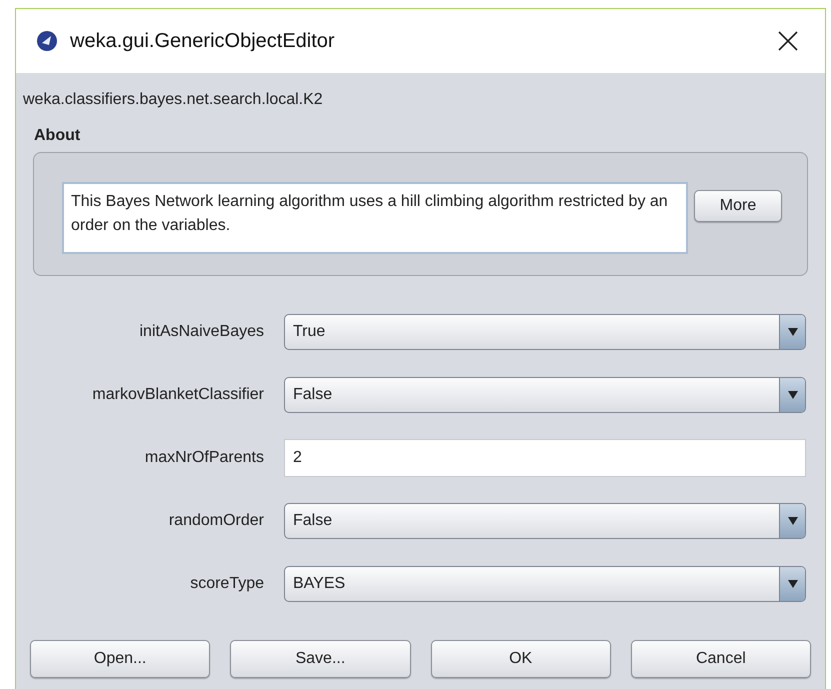 The height and width of the screenshot is (689, 831). Describe the element at coordinates (545, 584) in the screenshot. I see `dropdown: BAYES` at that location.